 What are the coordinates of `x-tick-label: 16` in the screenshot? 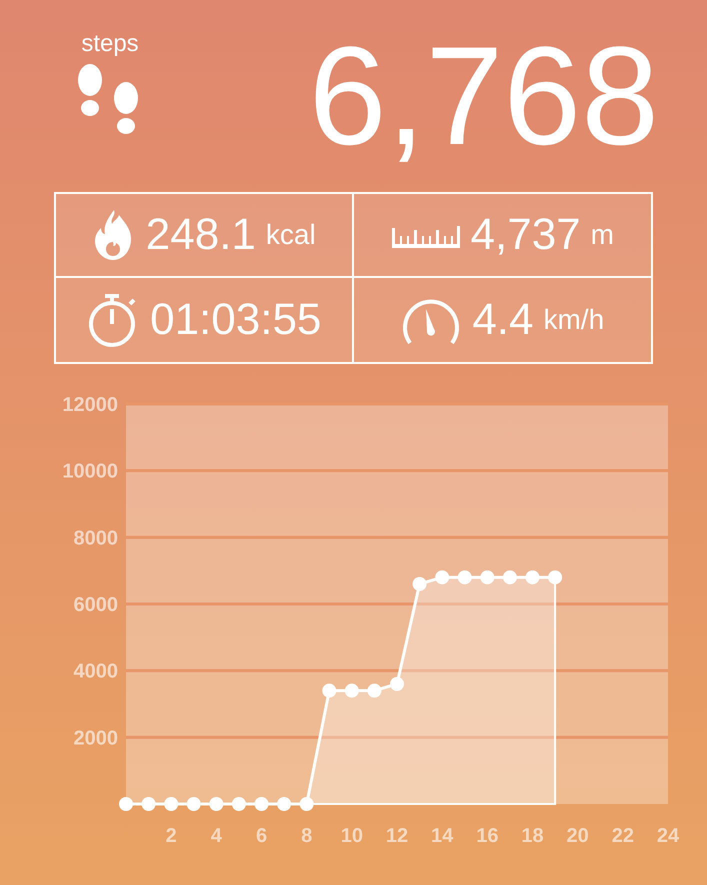 It's located at (487, 836).